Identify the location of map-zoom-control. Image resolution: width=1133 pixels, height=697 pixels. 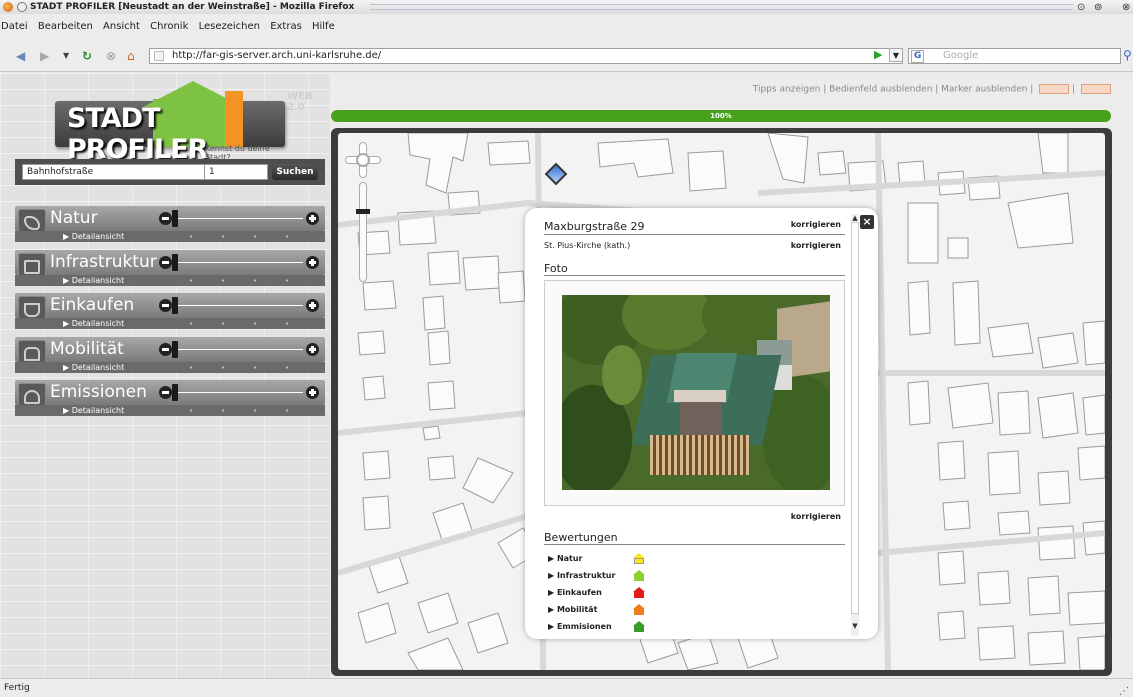
(363, 217).